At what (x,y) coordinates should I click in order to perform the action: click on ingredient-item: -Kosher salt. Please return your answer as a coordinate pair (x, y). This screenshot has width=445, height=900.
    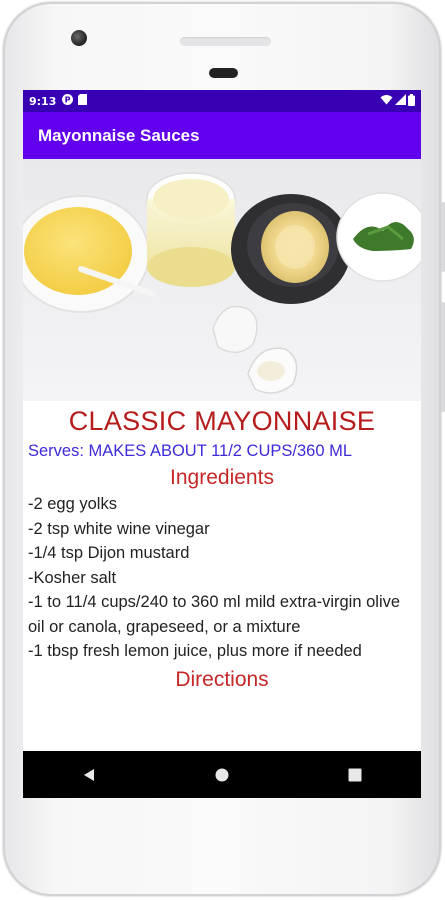
    Looking at the image, I should click on (72, 577).